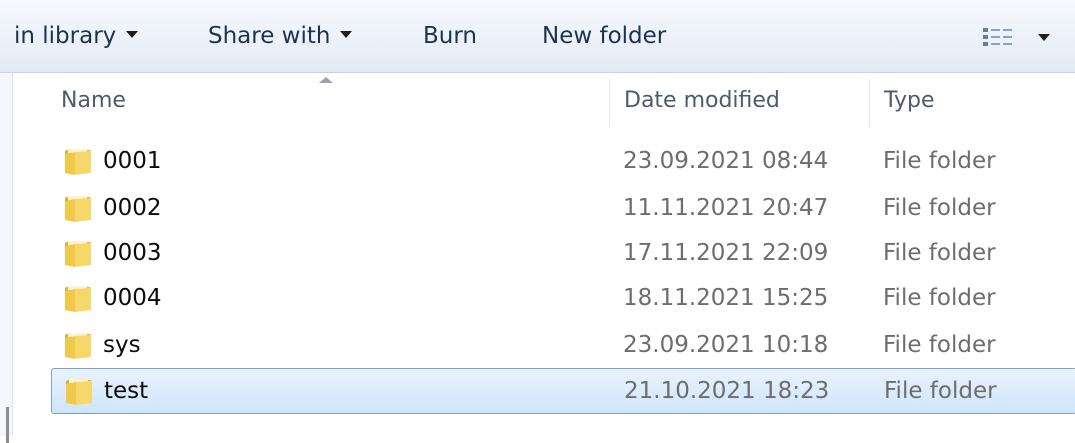 Image resolution: width=1075 pixels, height=443 pixels. Describe the element at coordinates (563, 208) in the screenshot. I see `table-row: 0002 11.11.2021 20:47 File folder` at that location.